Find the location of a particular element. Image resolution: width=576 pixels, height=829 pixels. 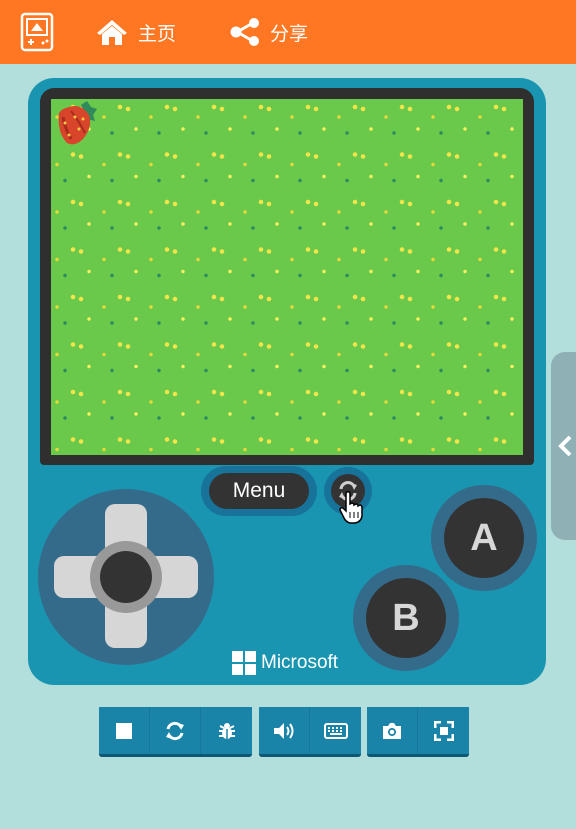

simulator-controls-group is located at coordinates (175, 732).